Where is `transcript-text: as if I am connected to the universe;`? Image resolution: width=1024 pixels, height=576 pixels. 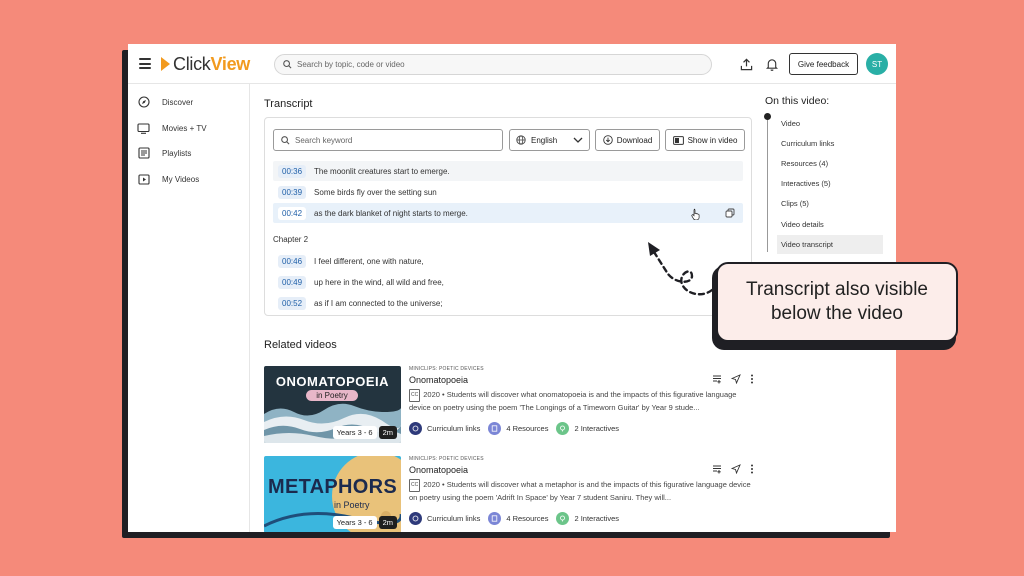 transcript-text: as if I am connected to the universe; is located at coordinates (378, 303).